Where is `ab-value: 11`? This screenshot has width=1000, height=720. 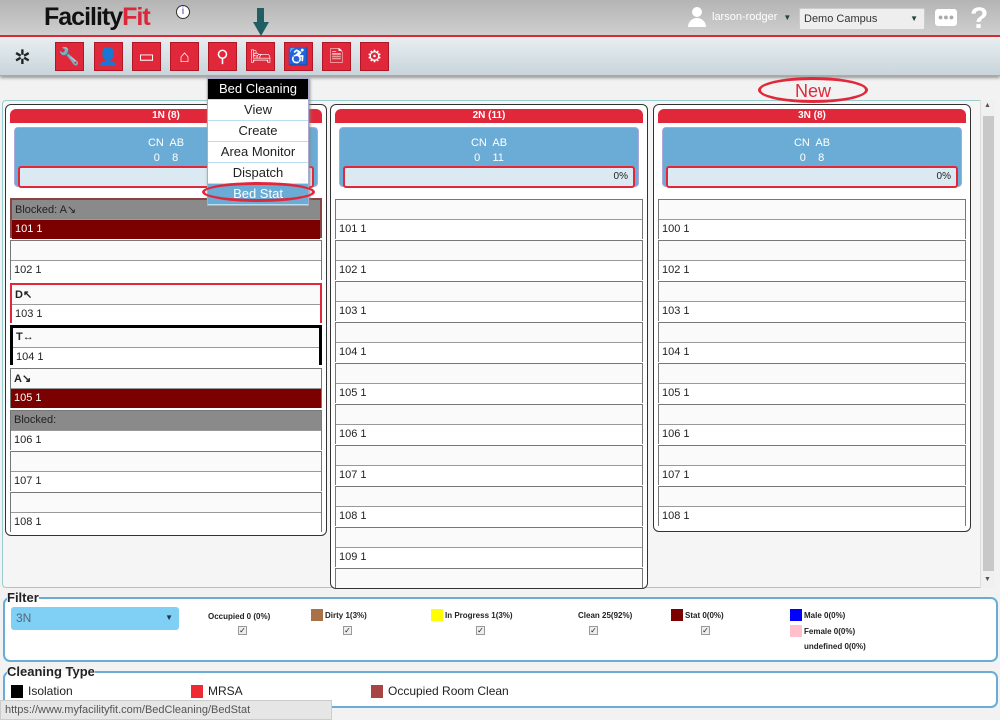
ab-value: 11 is located at coordinates (498, 158).